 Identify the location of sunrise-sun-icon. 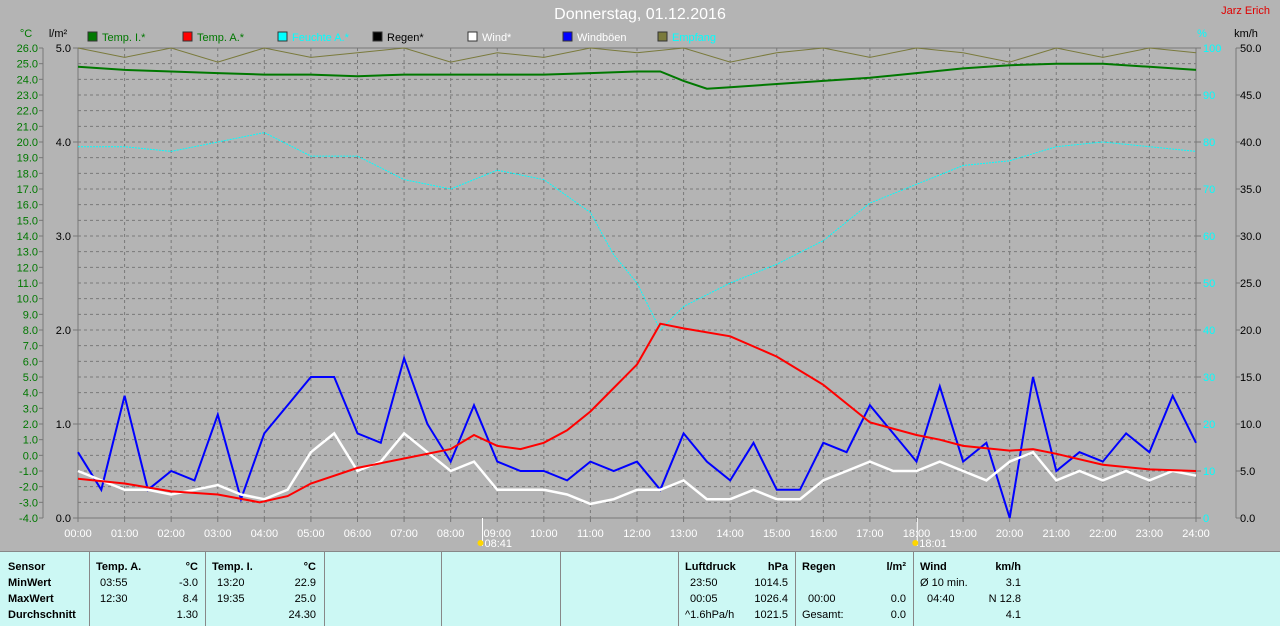
(480, 543).